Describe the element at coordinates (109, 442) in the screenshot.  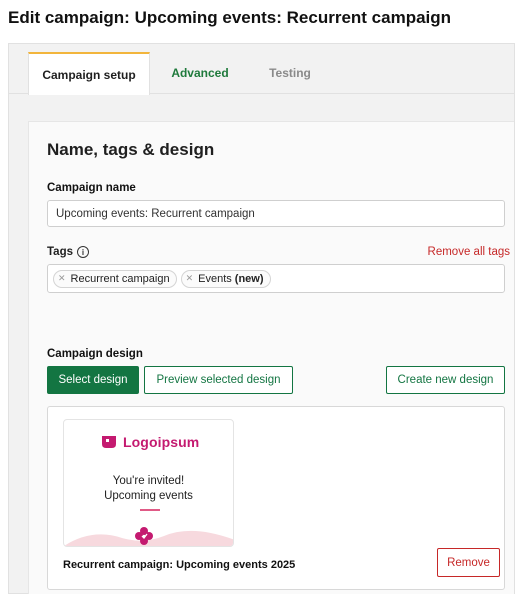
I see `logo-mark-icon` at that location.